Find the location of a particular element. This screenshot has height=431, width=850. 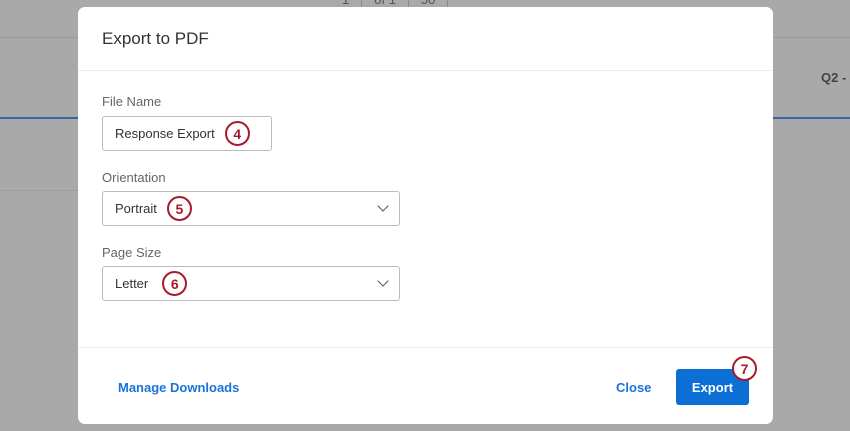

file-name-input: Response Export 4 is located at coordinates (187, 133).